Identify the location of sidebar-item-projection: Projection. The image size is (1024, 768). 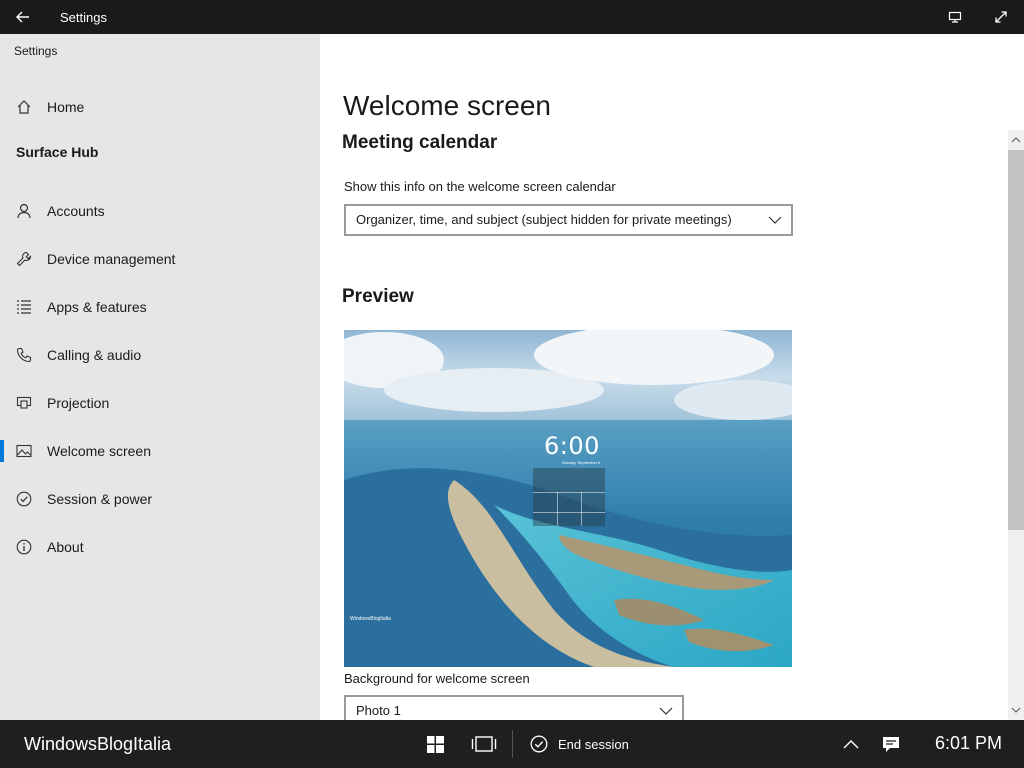
(160, 403).